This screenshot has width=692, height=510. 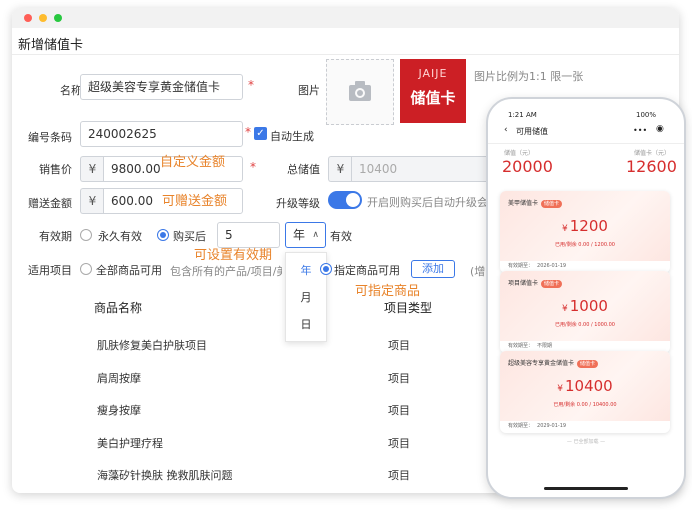 What do you see at coordinates (161, 87) in the screenshot?
I see `name-input: 超级美容专享黄金储值卡` at bounding box center [161, 87].